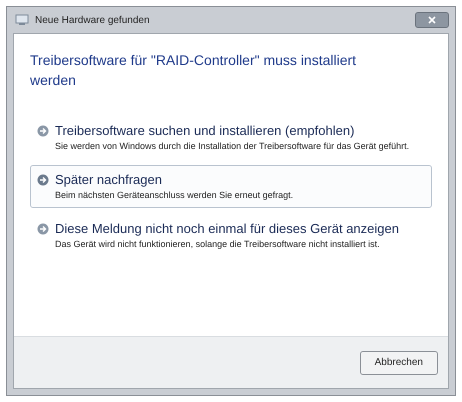 The image size is (462, 402). I want to click on dialog-heading: Treibersoftware für "RAID-Controller" muss installiert werden, so click(194, 70).